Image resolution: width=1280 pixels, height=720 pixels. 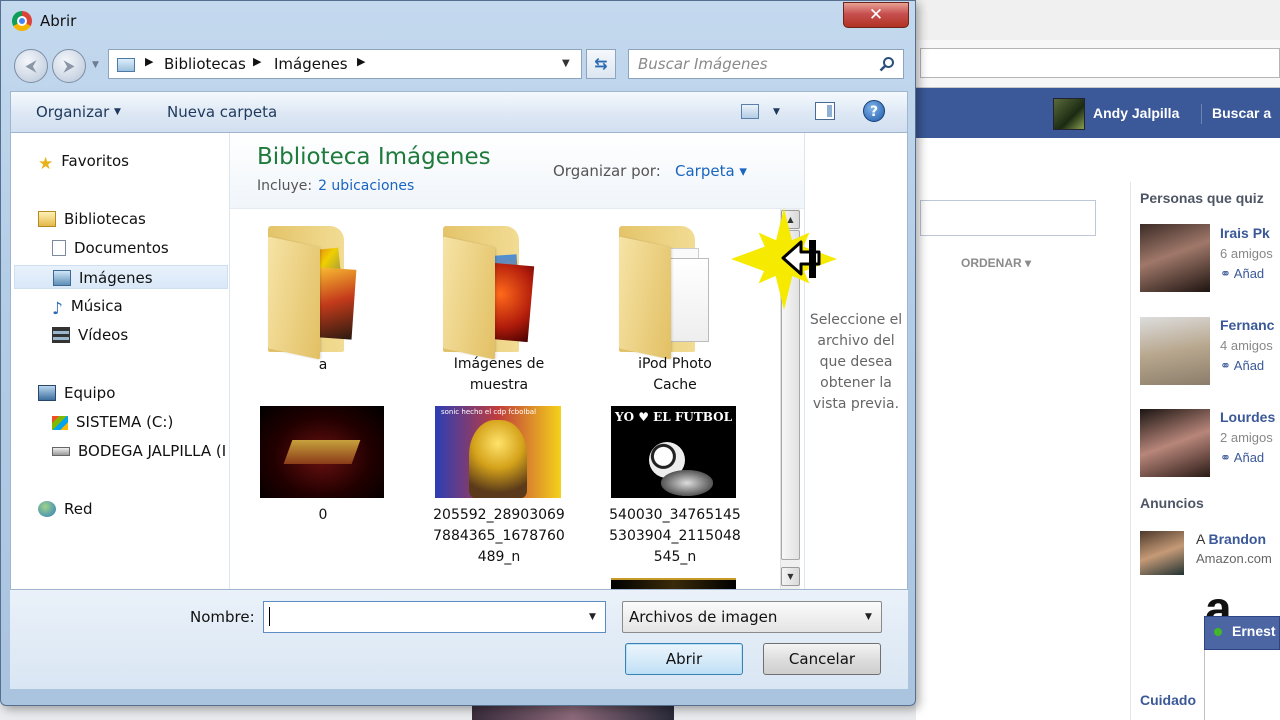 What do you see at coordinates (222, 112) in the screenshot?
I see `new-folder-button: Nueva carpeta` at bounding box center [222, 112].